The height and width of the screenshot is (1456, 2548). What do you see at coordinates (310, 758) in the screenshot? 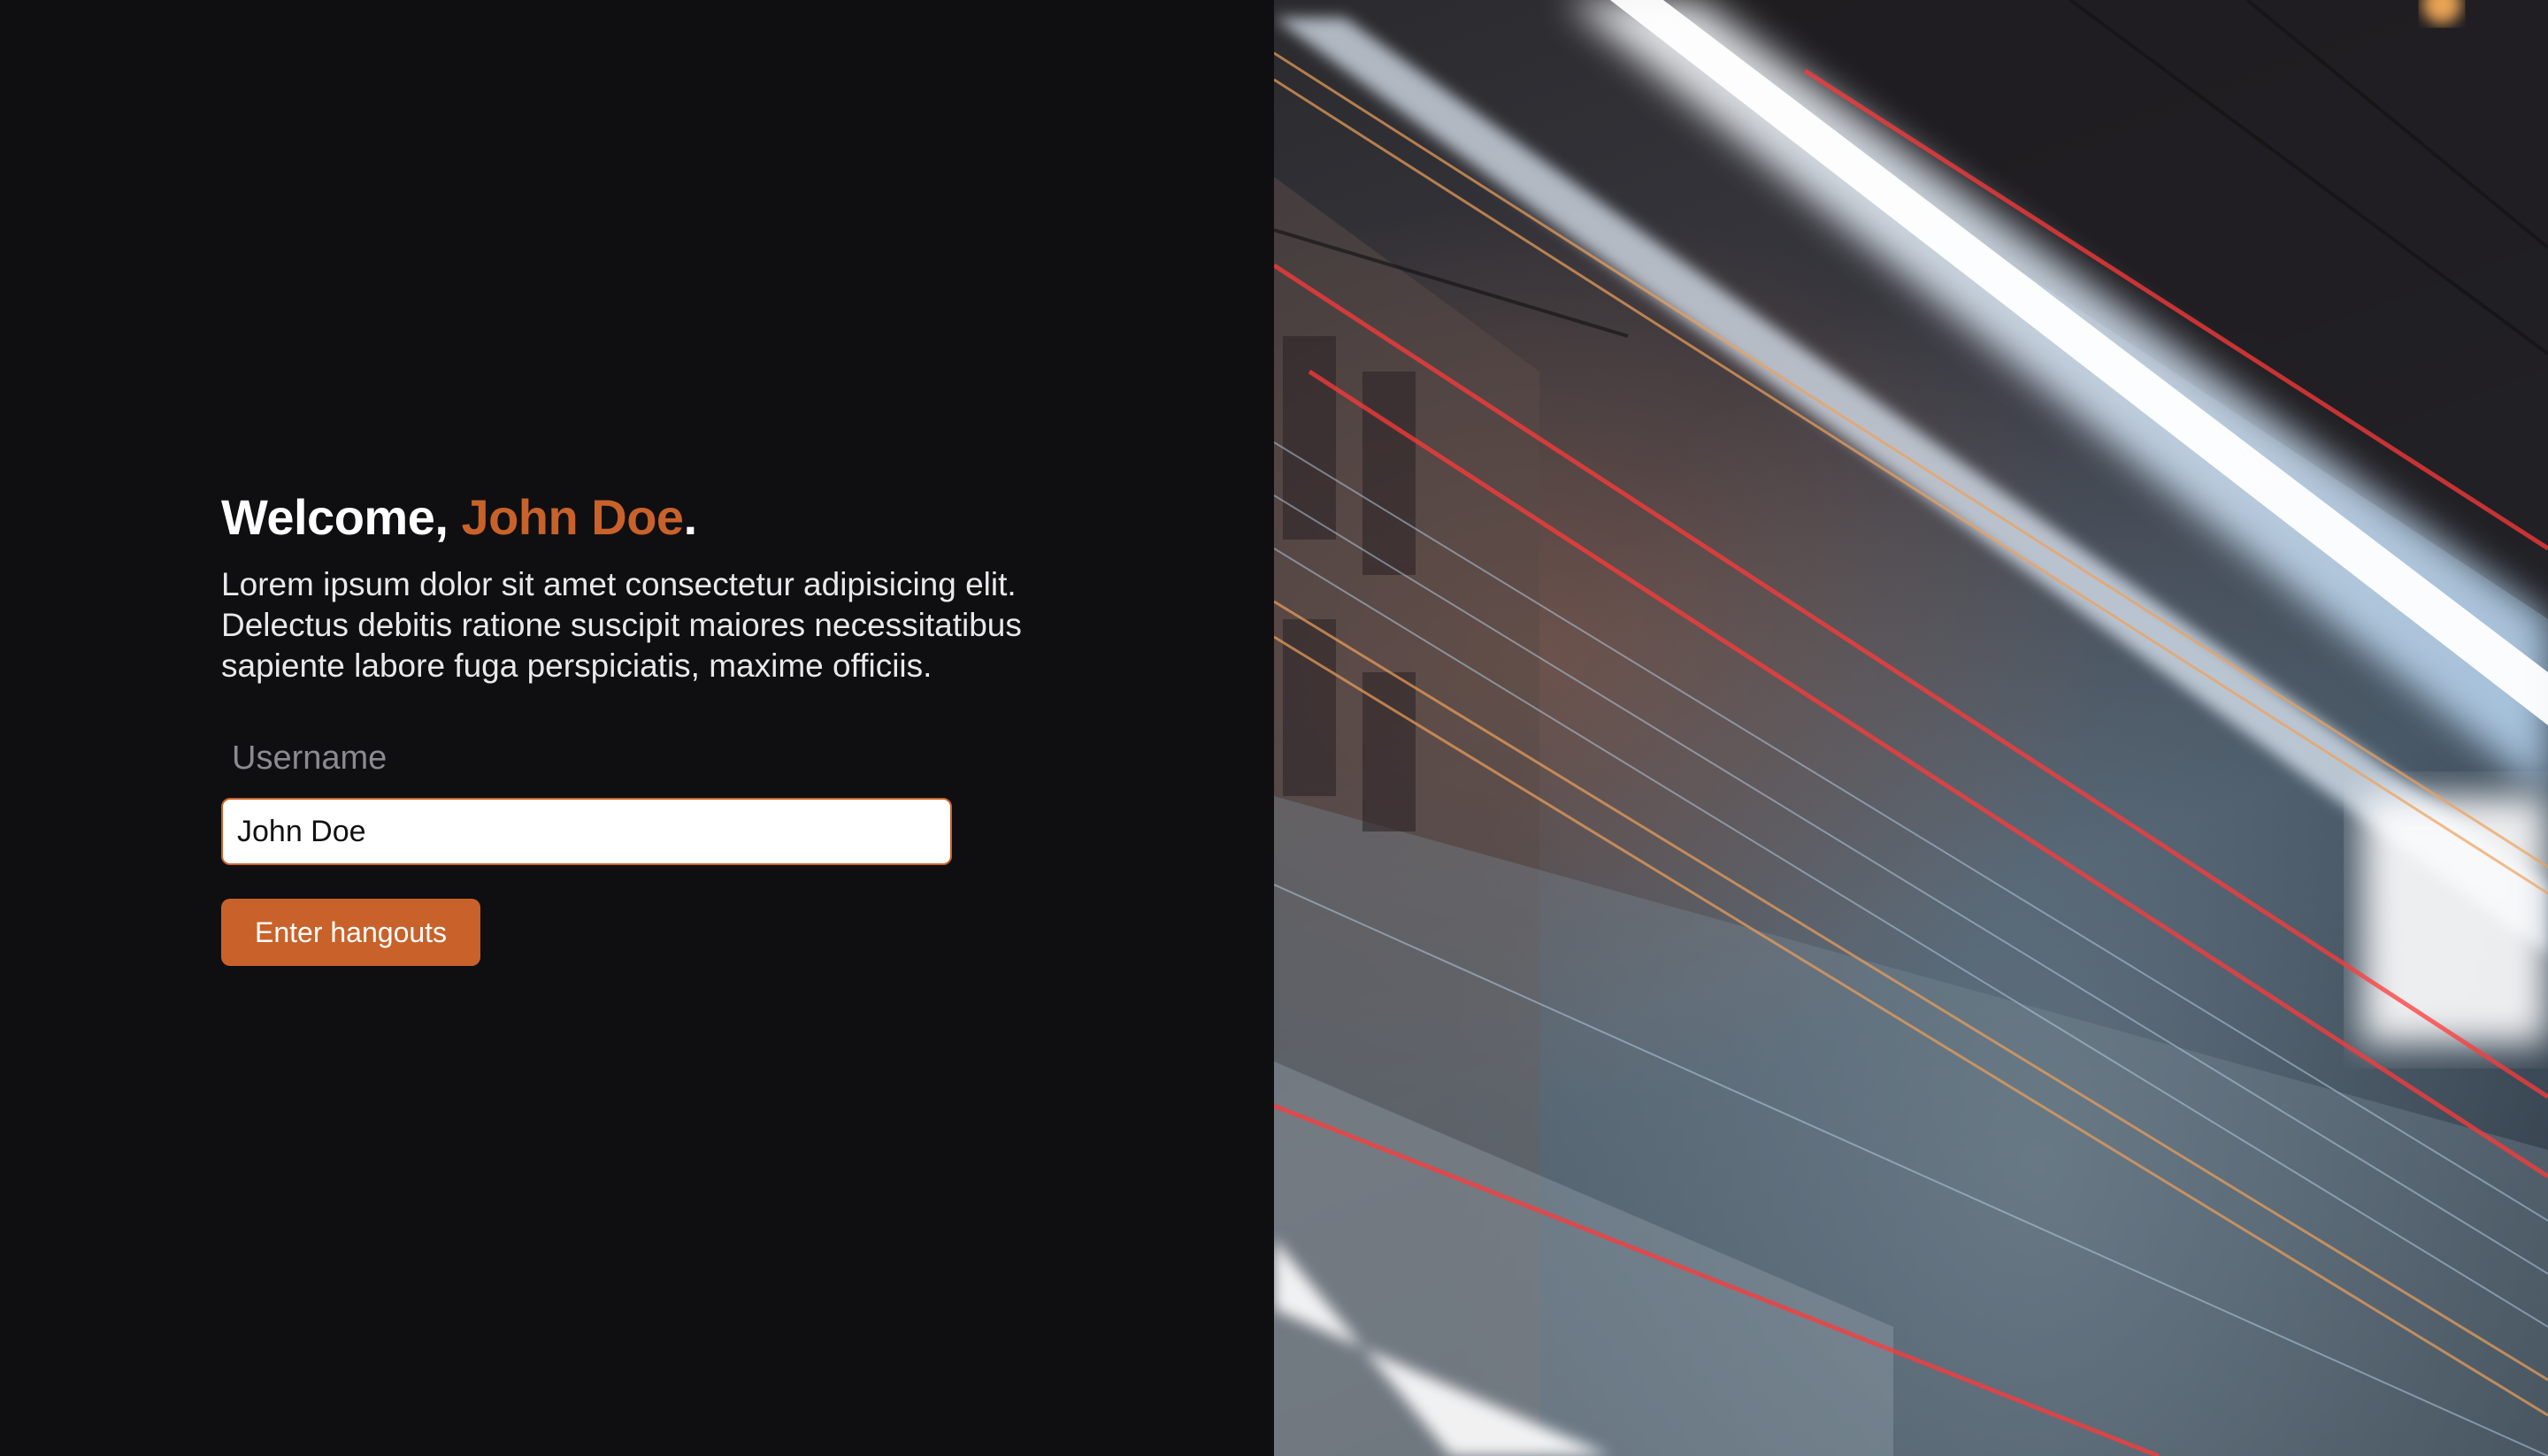
I see `username-label: Username` at bounding box center [310, 758].